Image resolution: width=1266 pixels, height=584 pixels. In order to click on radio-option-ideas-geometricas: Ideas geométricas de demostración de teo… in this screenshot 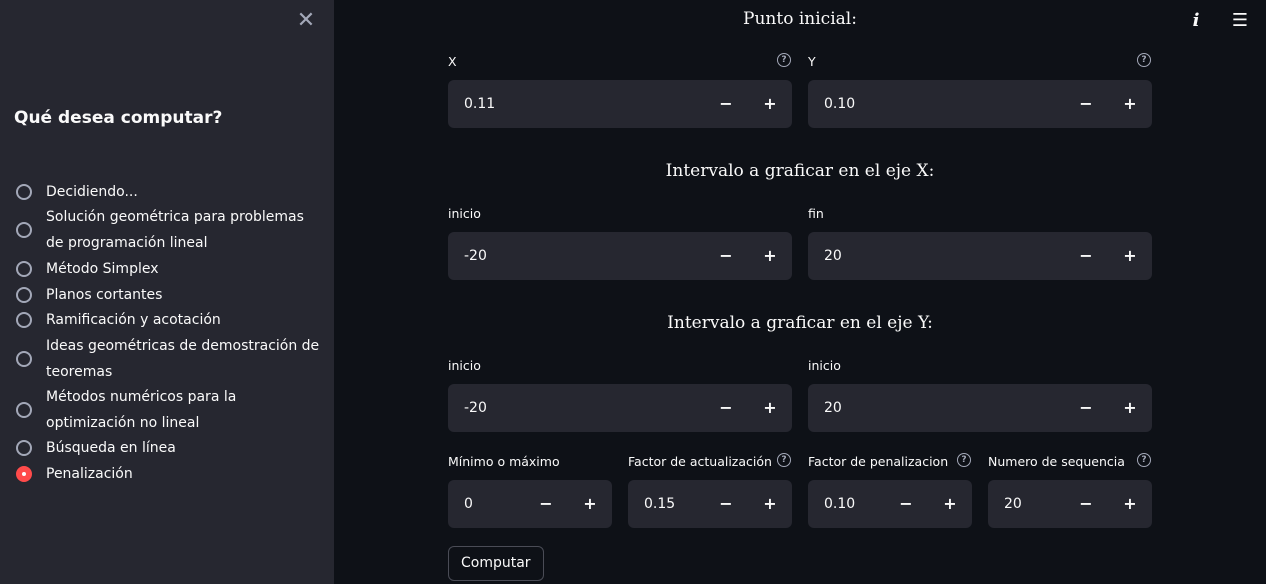, I will do `click(167, 359)`.